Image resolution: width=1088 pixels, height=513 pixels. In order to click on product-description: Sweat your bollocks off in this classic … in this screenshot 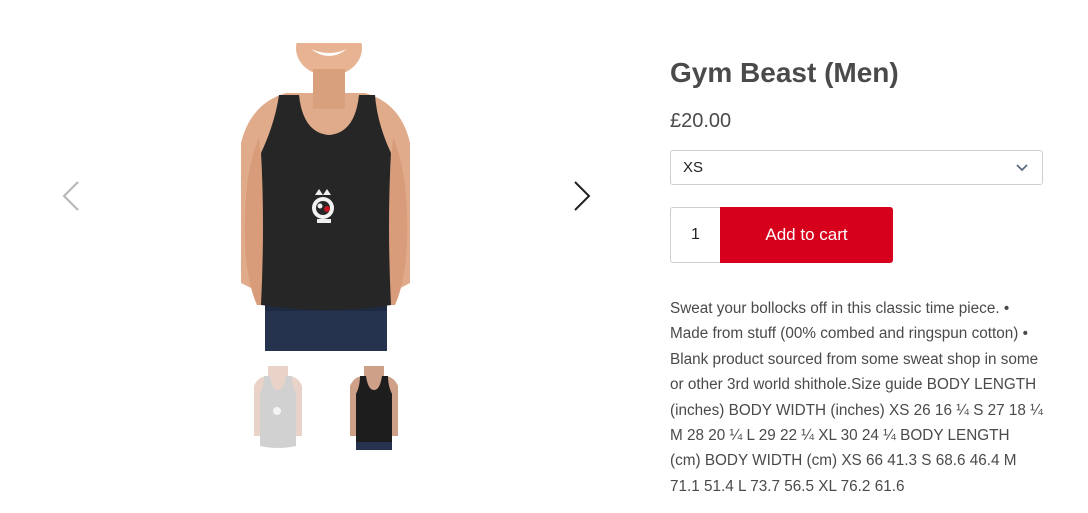, I will do `click(856, 397)`.